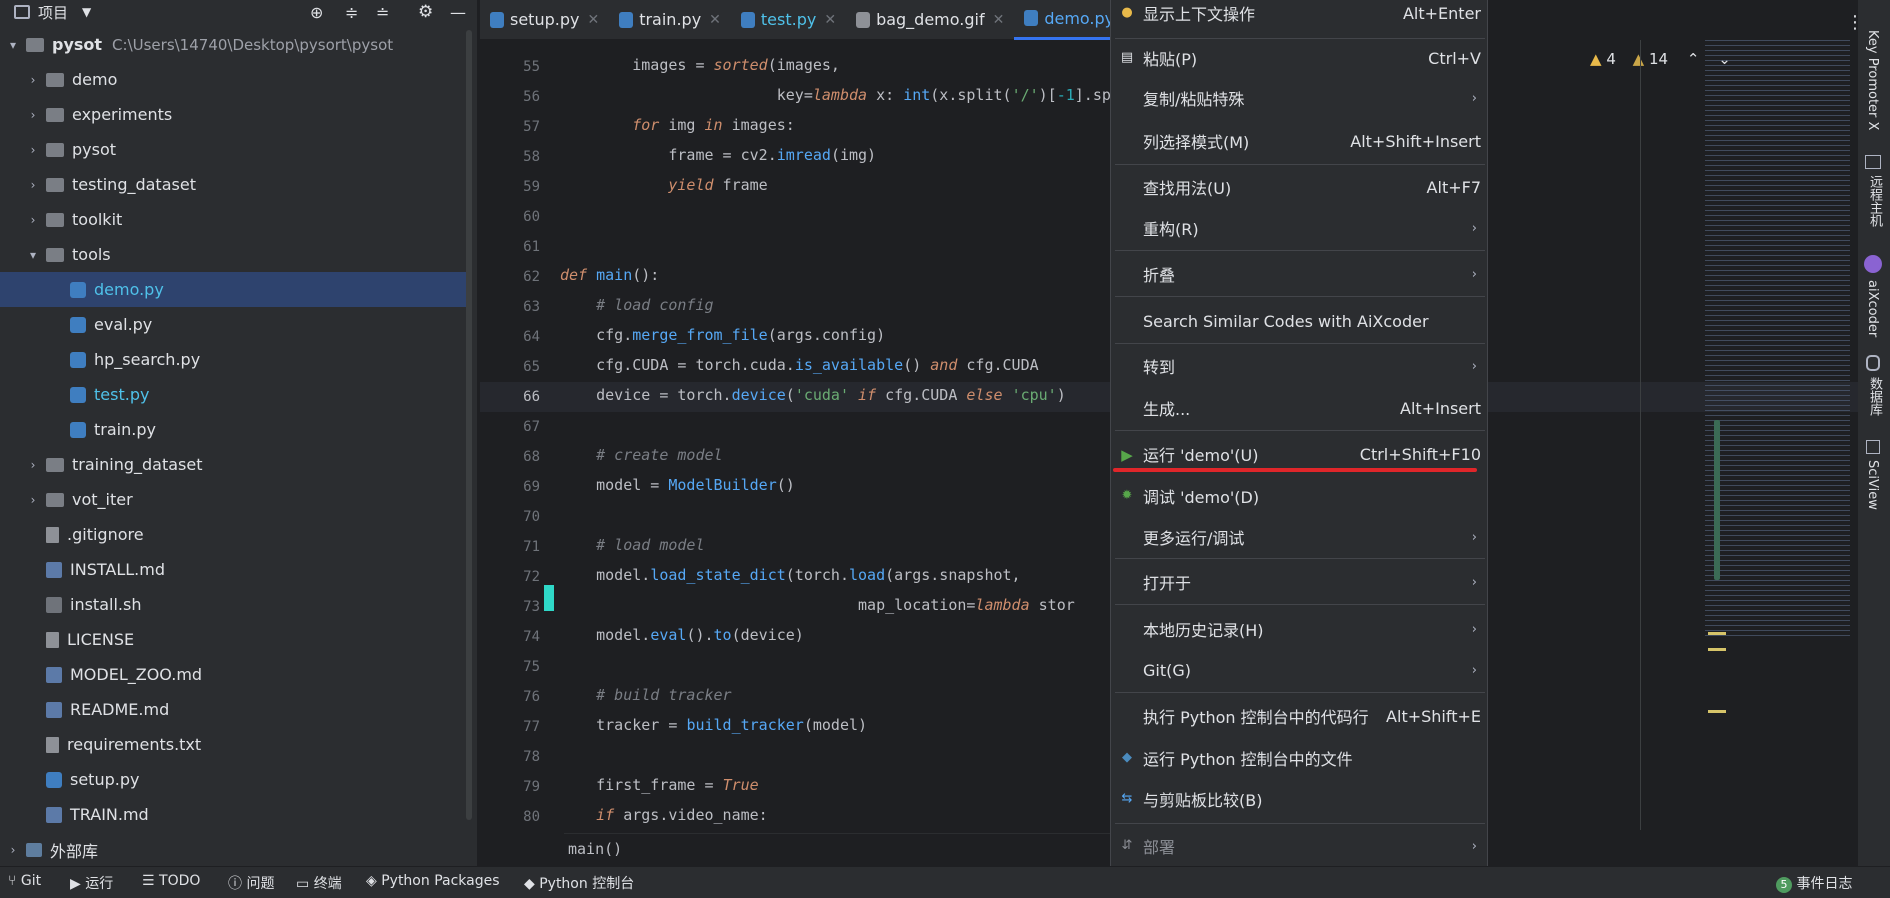 This screenshot has height=898, width=1890. I want to click on menu-item-compare-clipboard: ⇆ 与剪贴板比较(B), so click(1300, 799).